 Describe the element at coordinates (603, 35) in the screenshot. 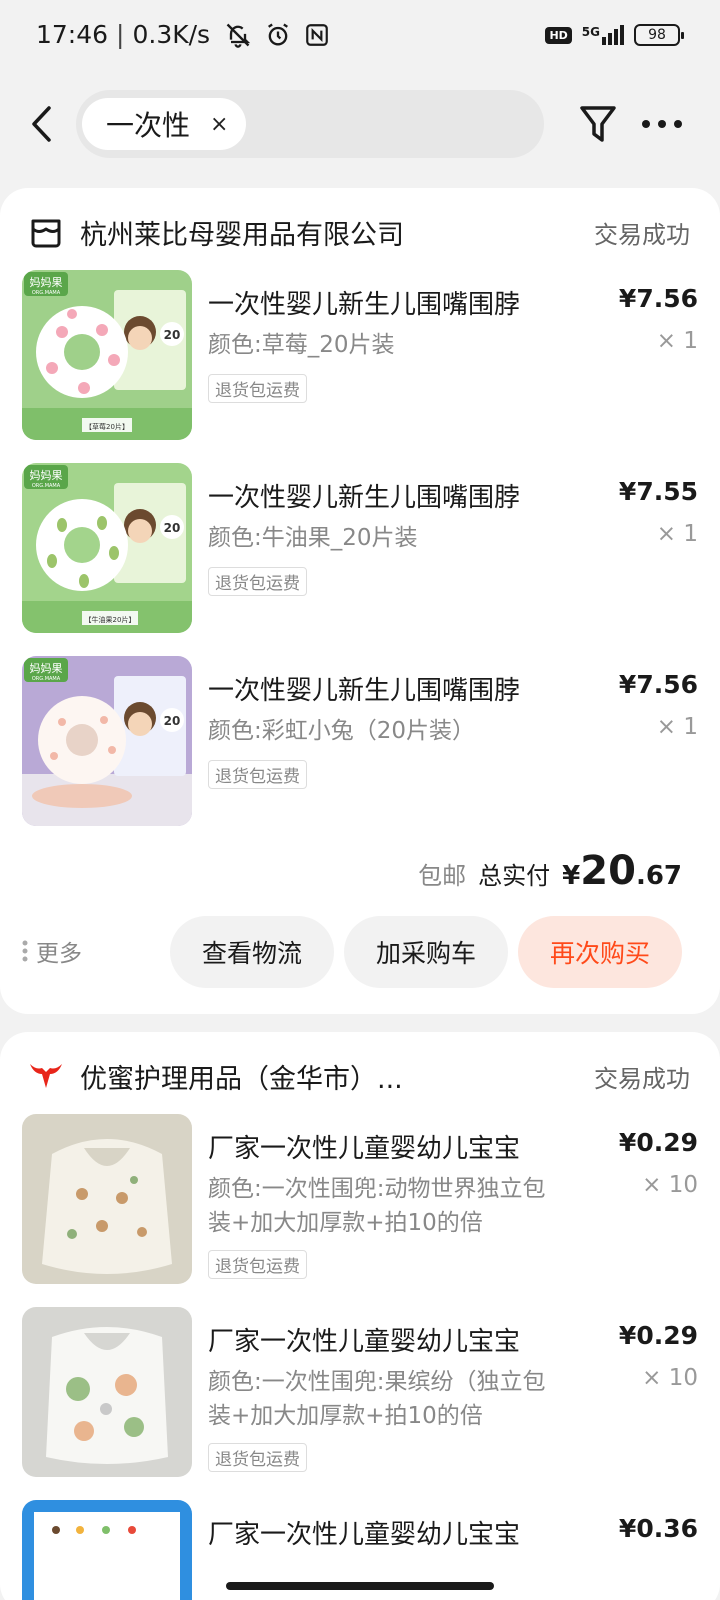

I see `signal-icon: 5G` at that location.